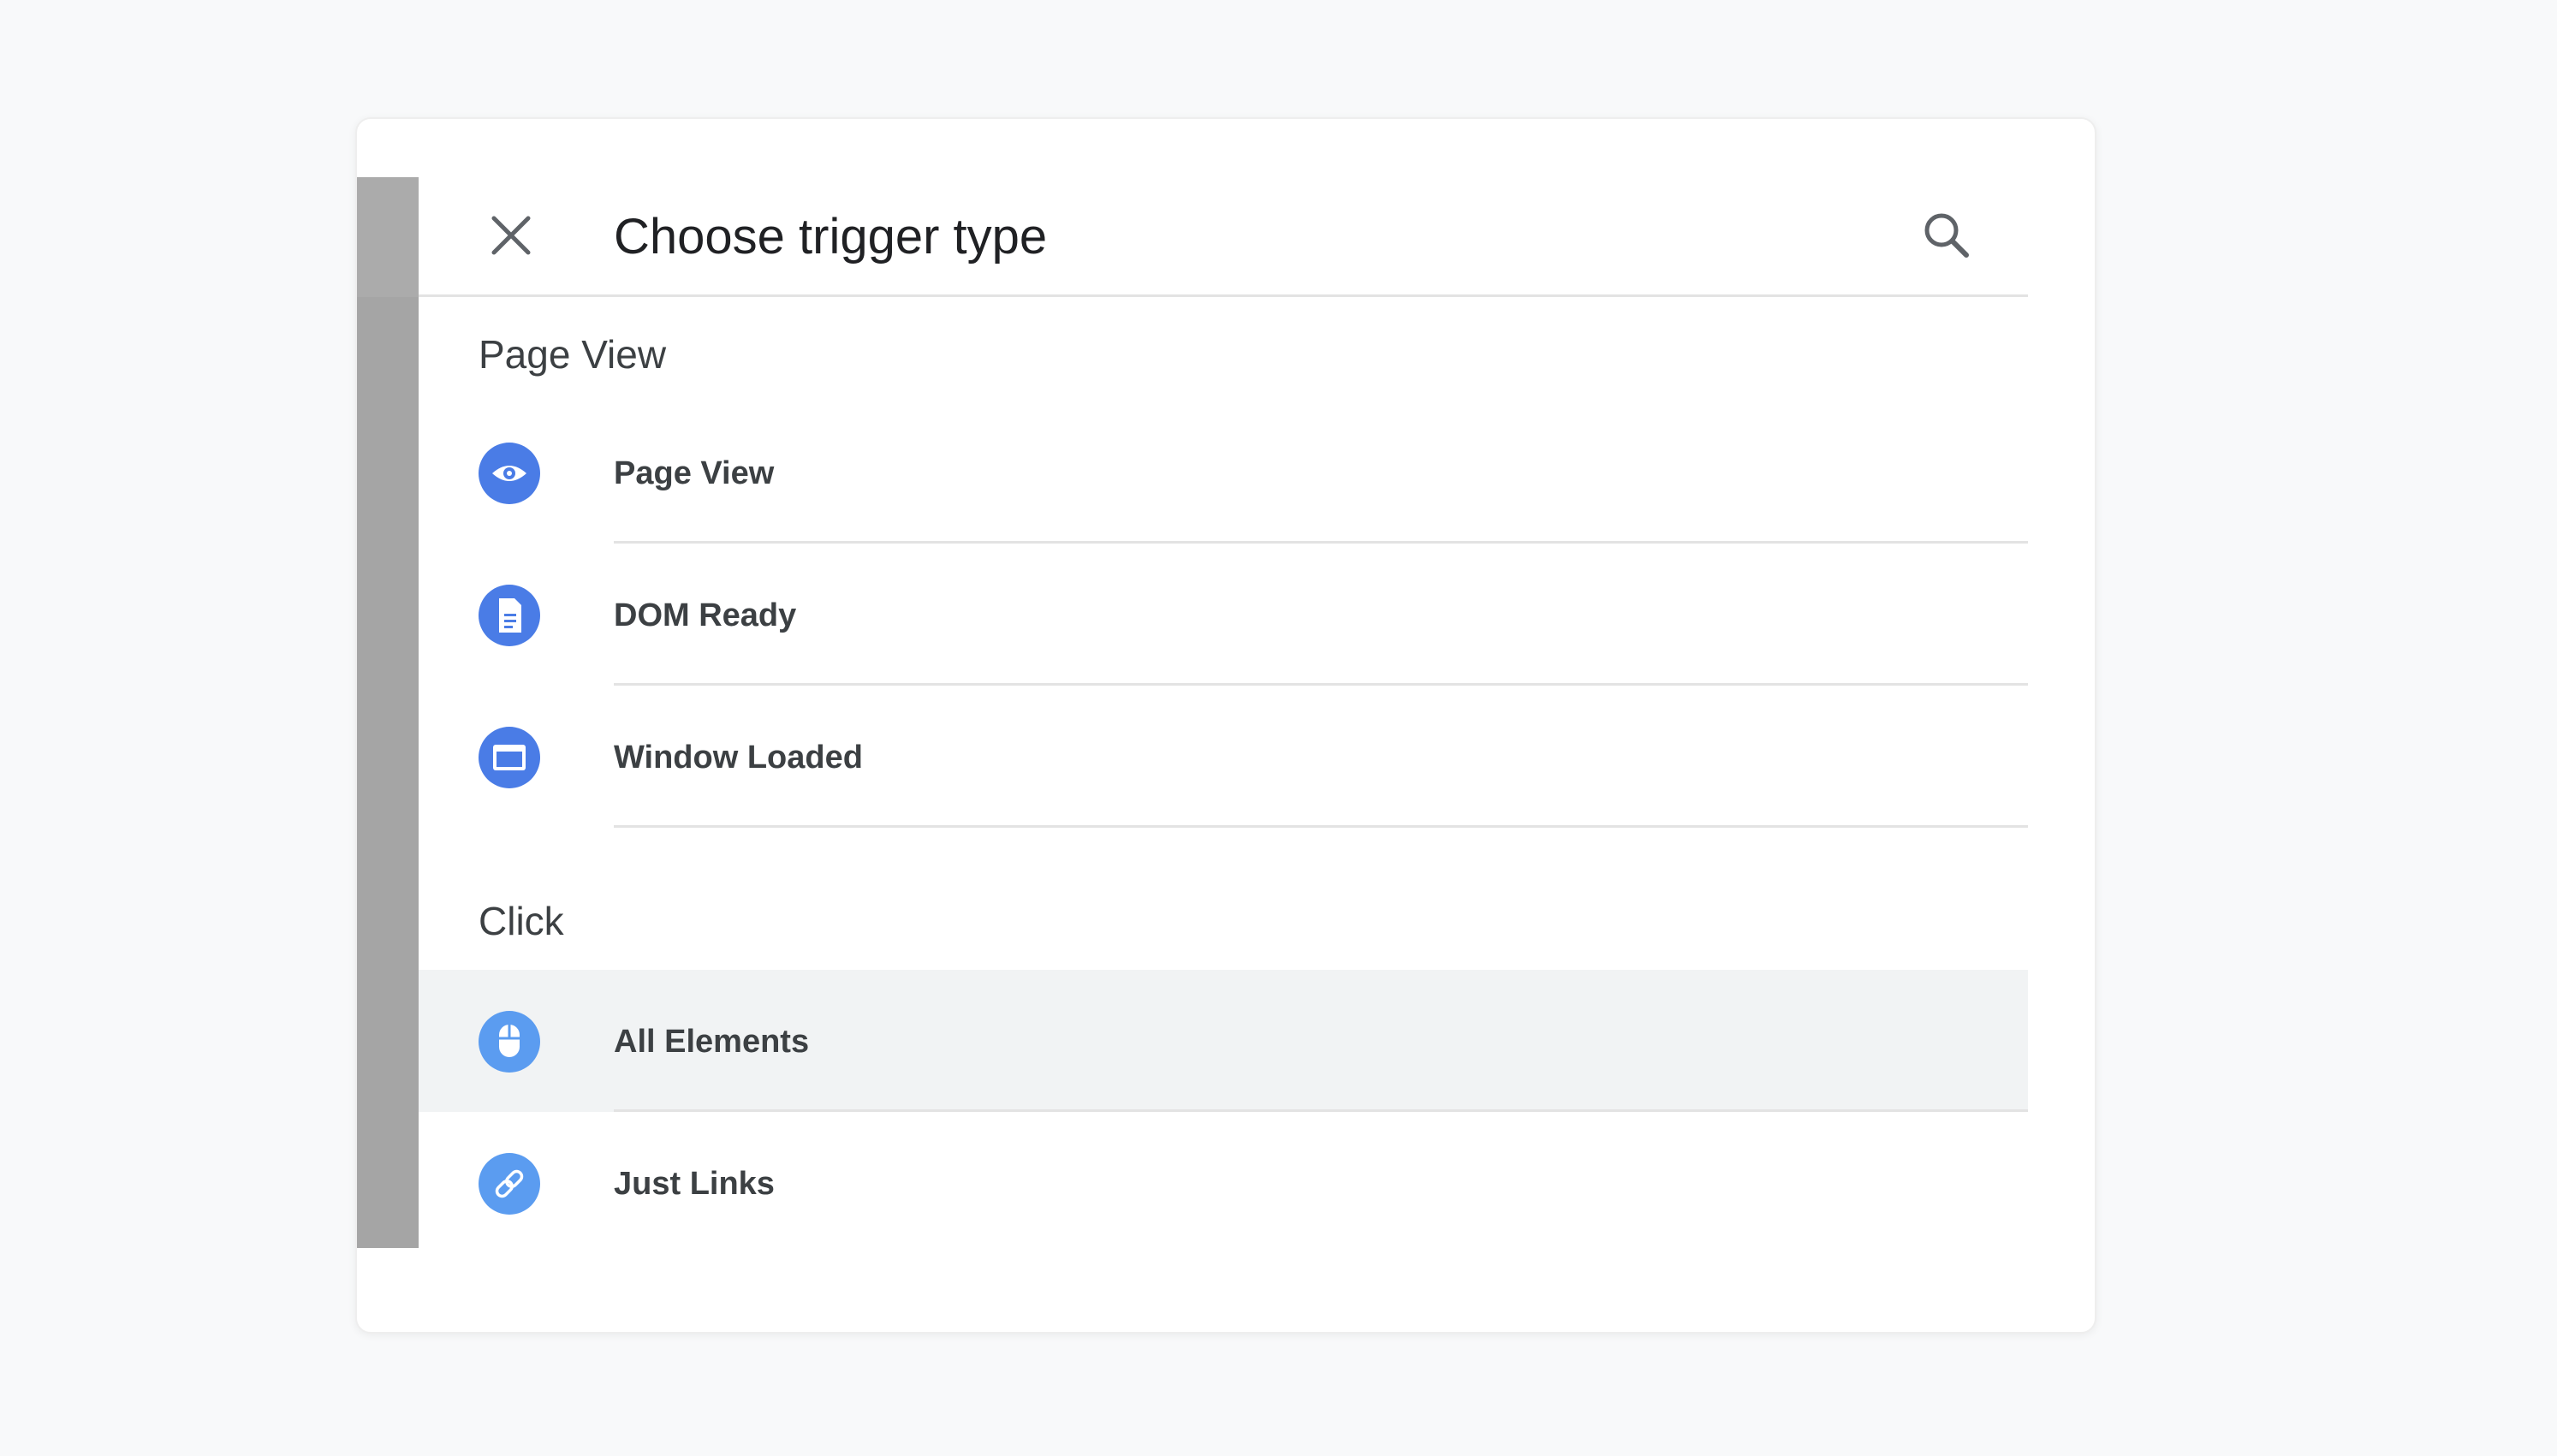  I want to click on search-button, so click(1946, 236).